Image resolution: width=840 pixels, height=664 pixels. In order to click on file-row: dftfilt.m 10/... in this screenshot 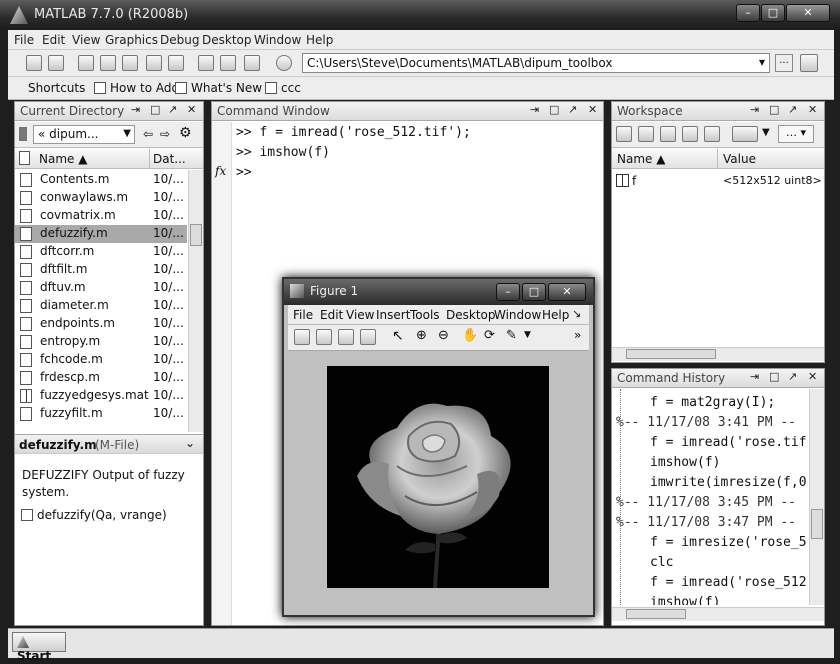, I will do `click(101, 270)`.